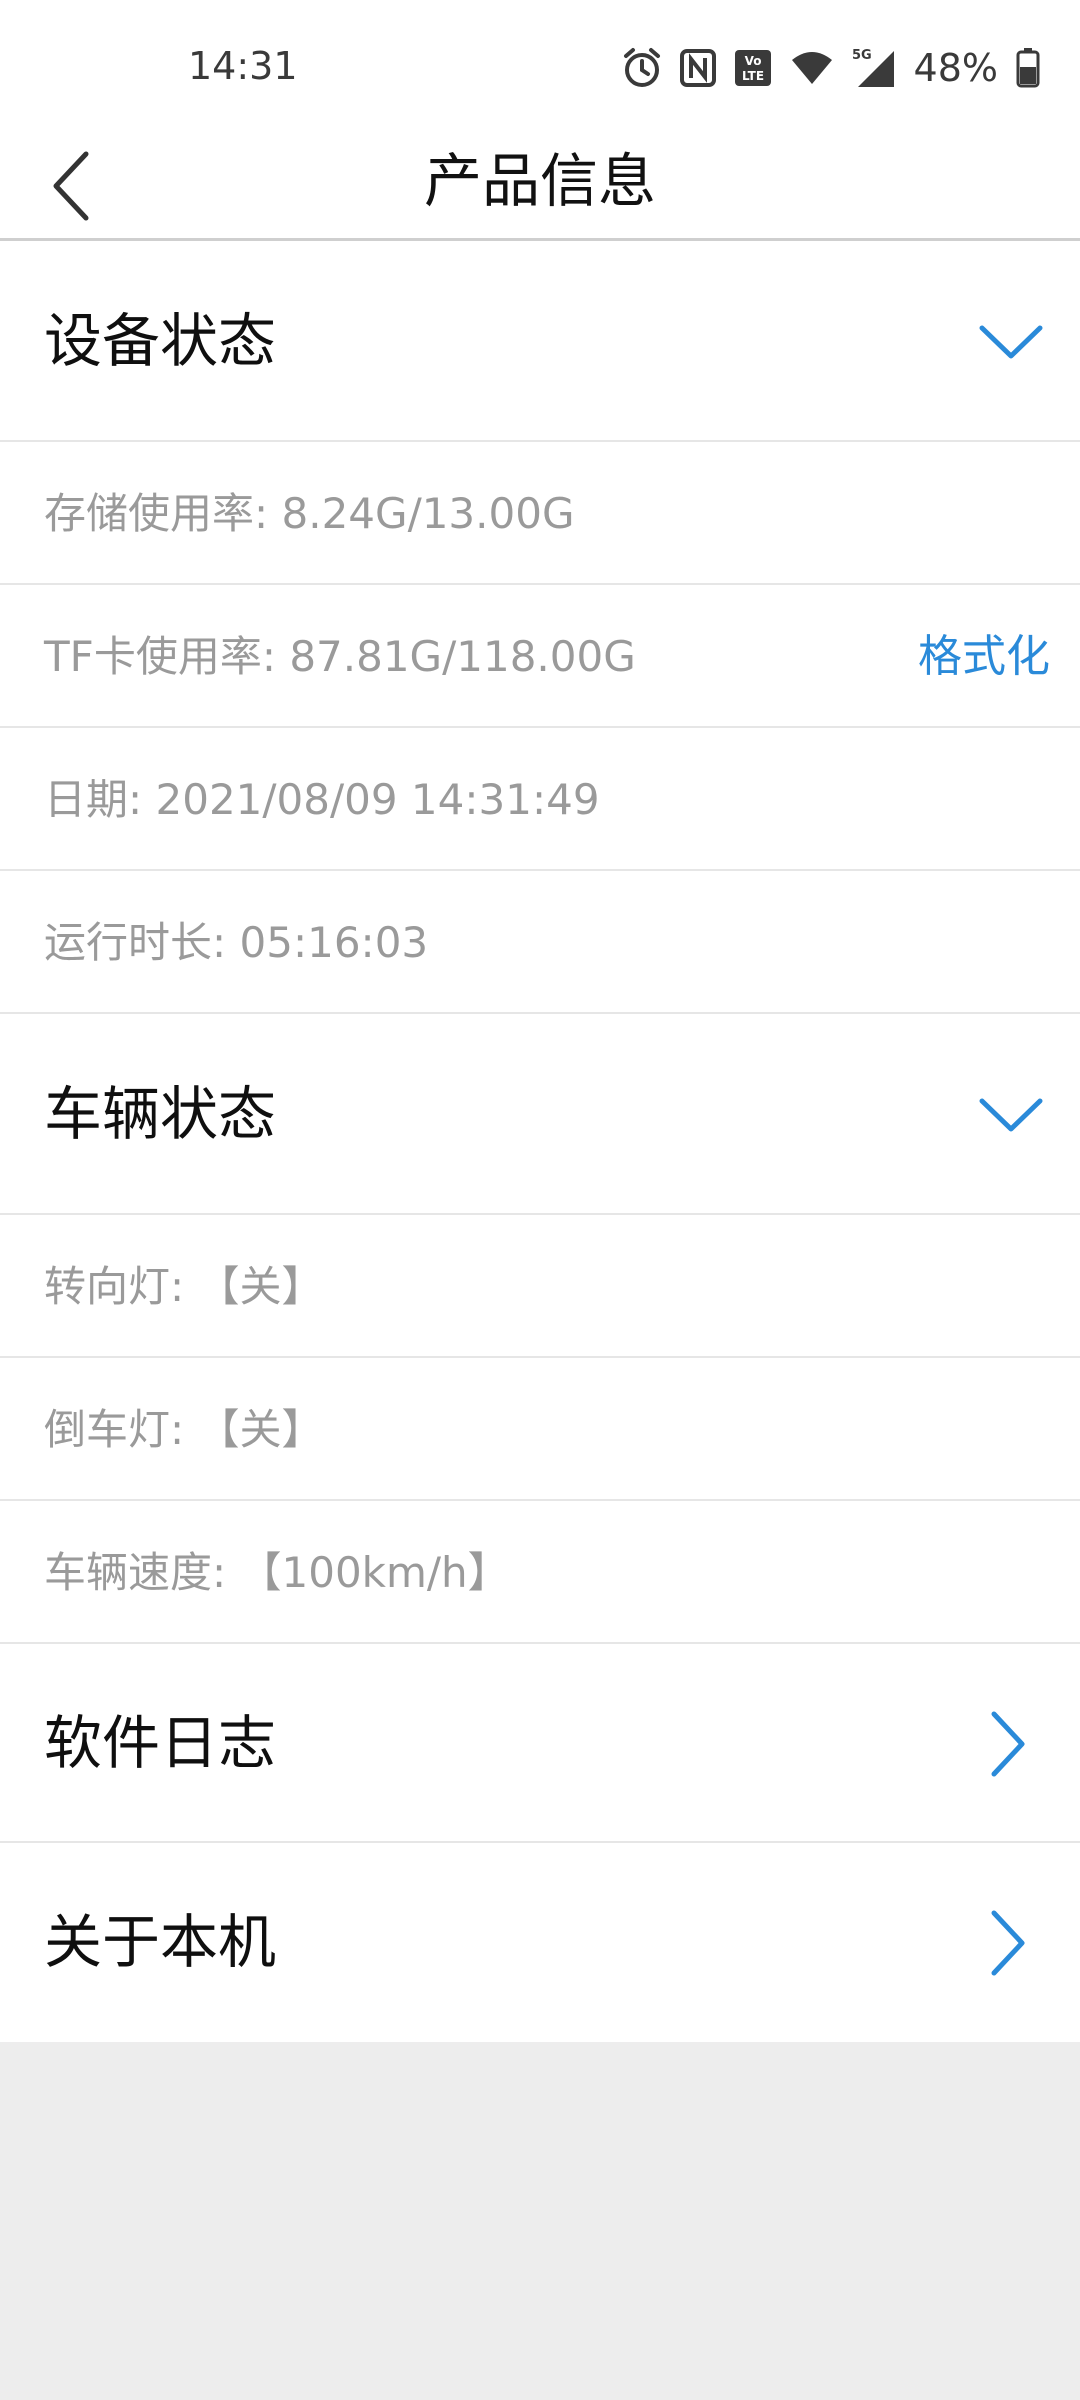 Image resolution: width=1080 pixels, height=2400 pixels. Describe the element at coordinates (642, 68) in the screenshot. I see `alarm-icon` at that location.